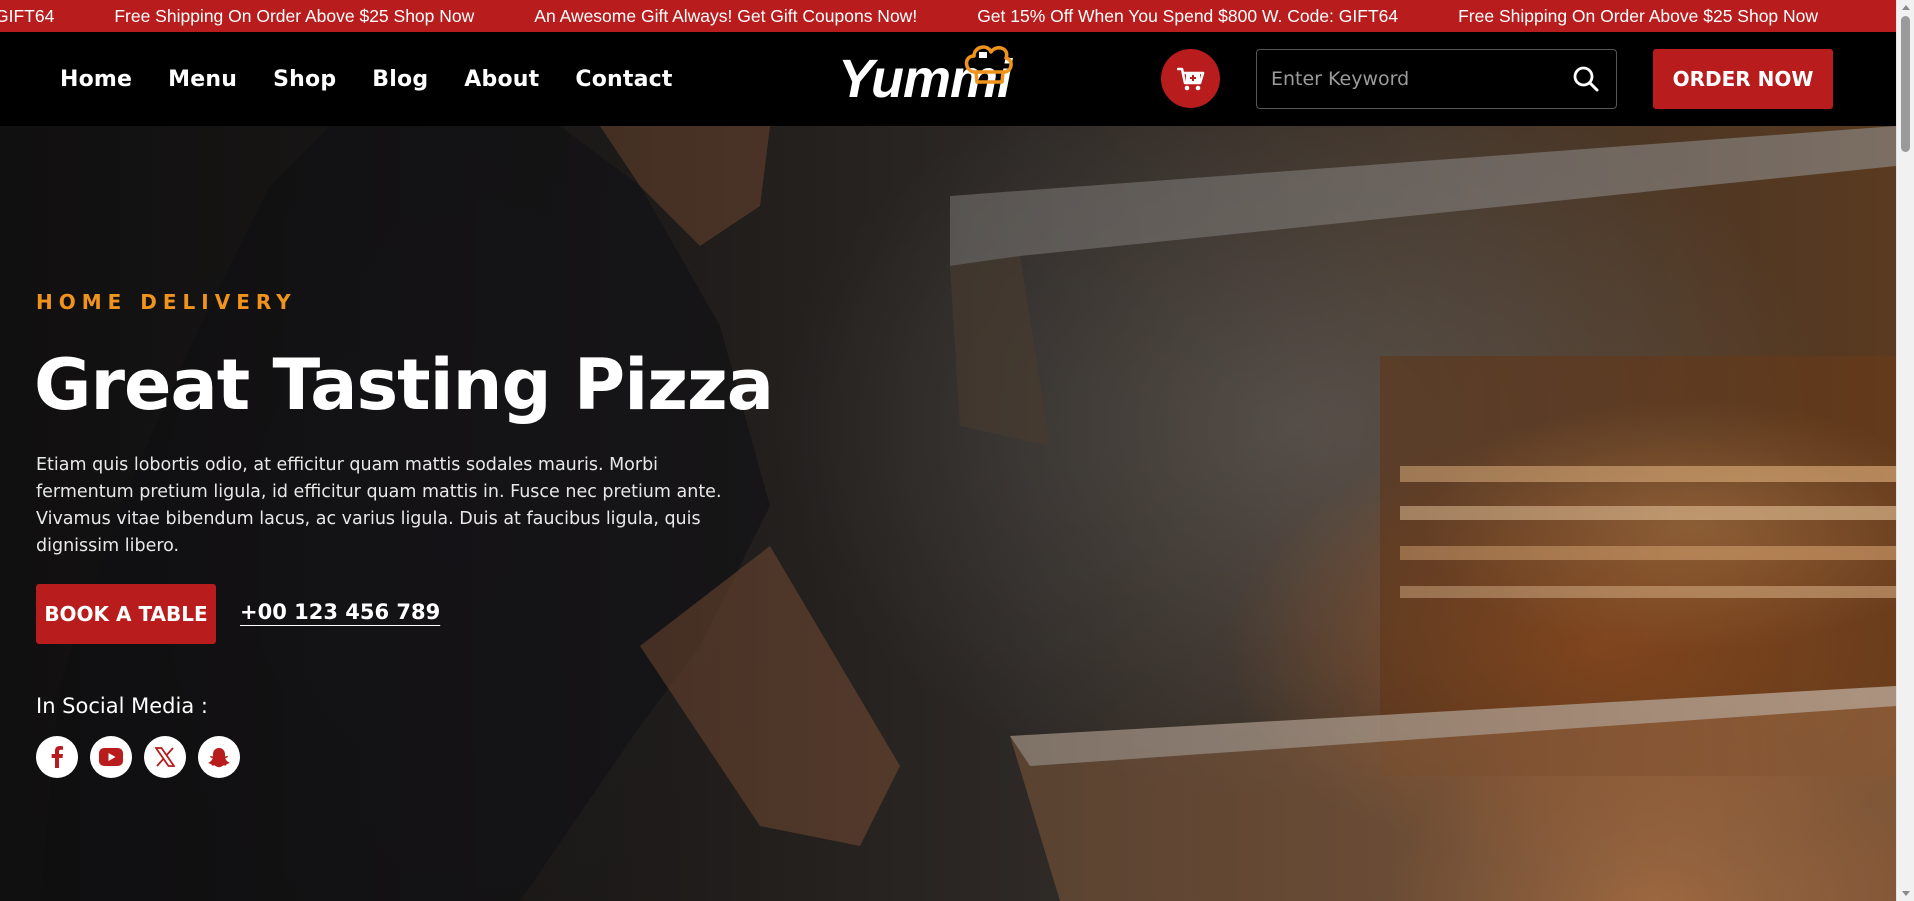  Describe the element at coordinates (404, 385) in the screenshot. I see `hero-title: Great Tasting Pizza` at that location.